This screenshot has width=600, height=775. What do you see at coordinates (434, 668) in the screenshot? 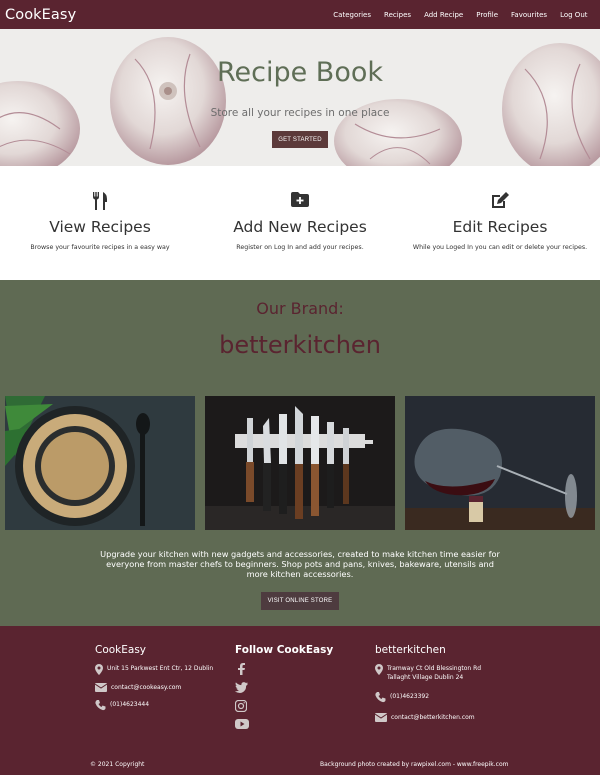
I see `footer-address-line1: Tramway Ct Old Blessington Rd` at bounding box center [434, 668].